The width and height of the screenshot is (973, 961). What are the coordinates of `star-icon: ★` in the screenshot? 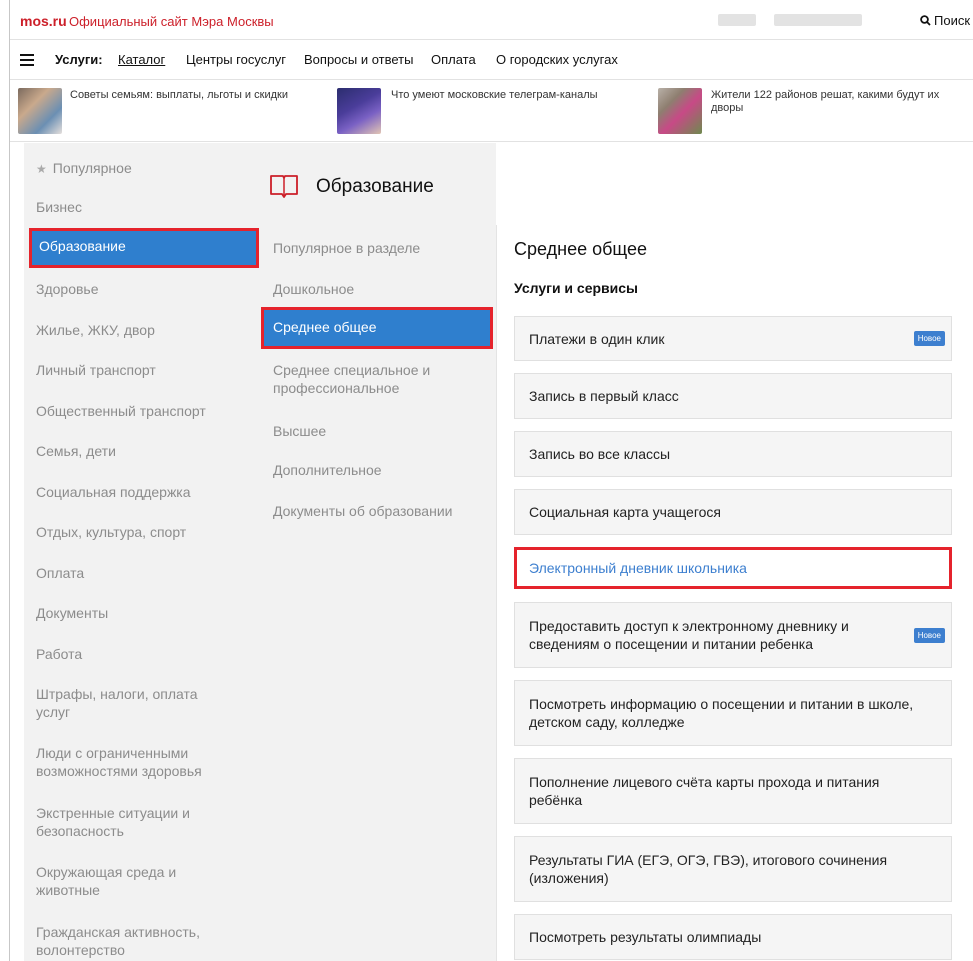 It's located at (41, 169).